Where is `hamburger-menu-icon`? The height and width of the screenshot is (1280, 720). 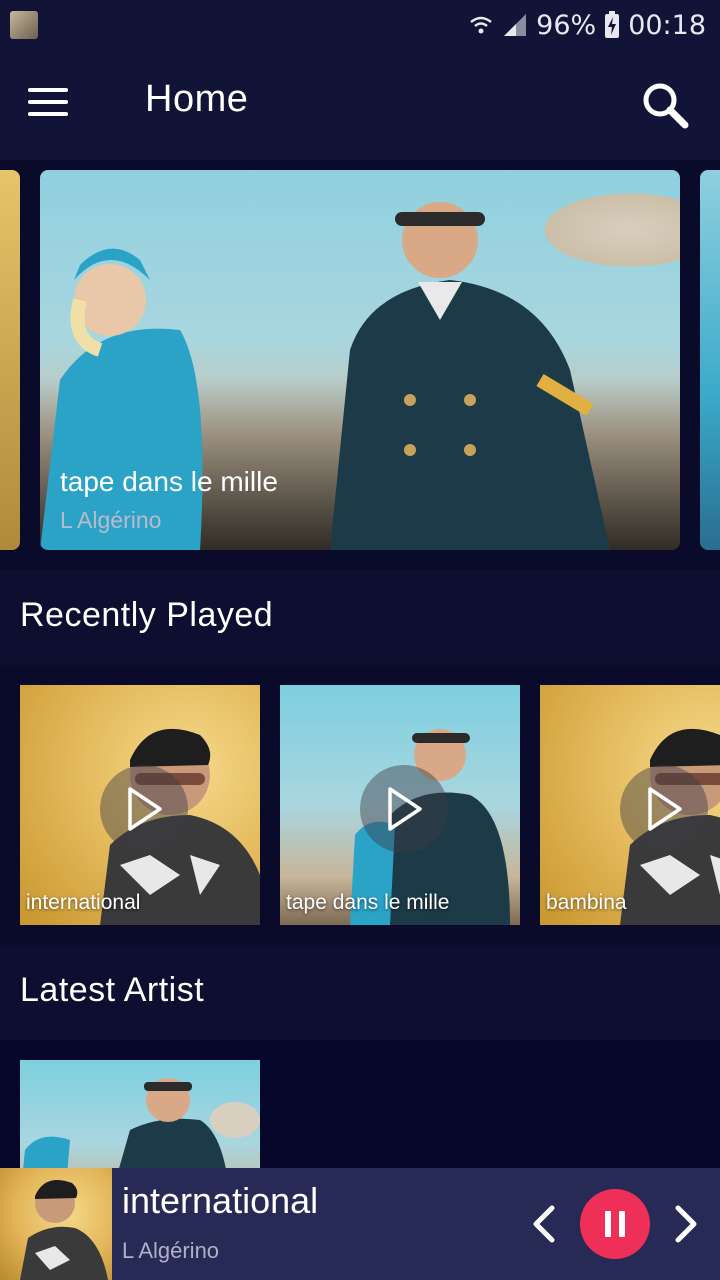
hamburger-menu-icon is located at coordinates (48, 104).